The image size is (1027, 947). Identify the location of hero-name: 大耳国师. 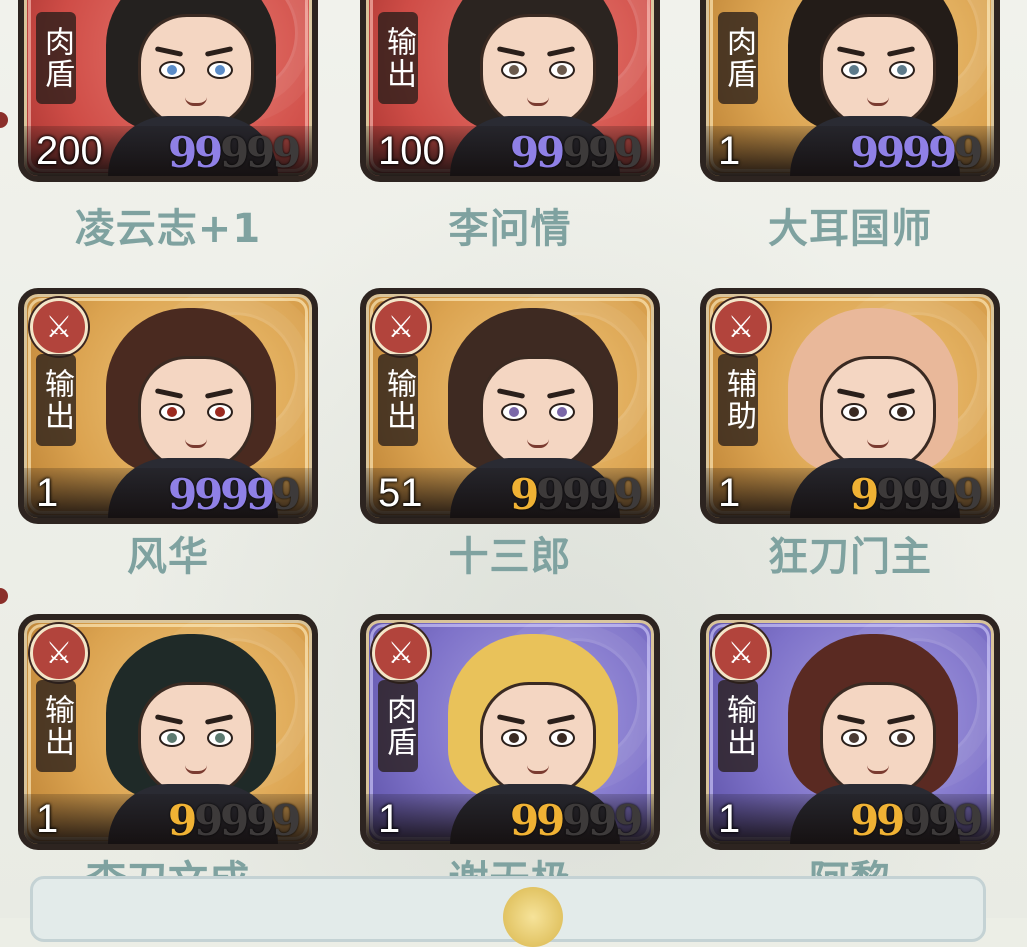
(850, 229).